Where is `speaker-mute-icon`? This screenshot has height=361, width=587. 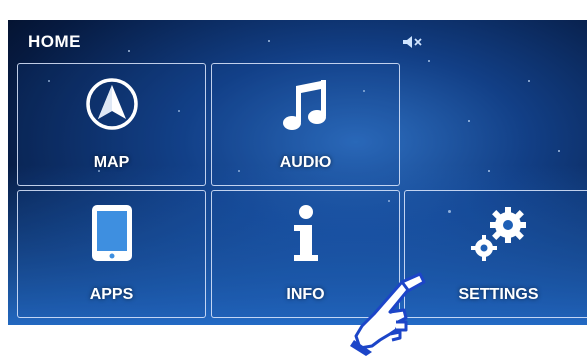 speaker-mute-icon is located at coordinates (413, 43).